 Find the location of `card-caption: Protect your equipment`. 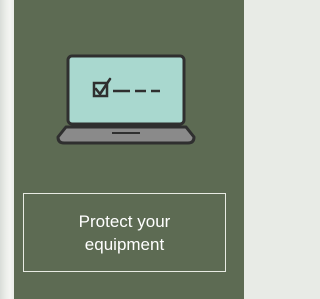

card-caption: Protect your equipment is located at coordinates (124, 232).